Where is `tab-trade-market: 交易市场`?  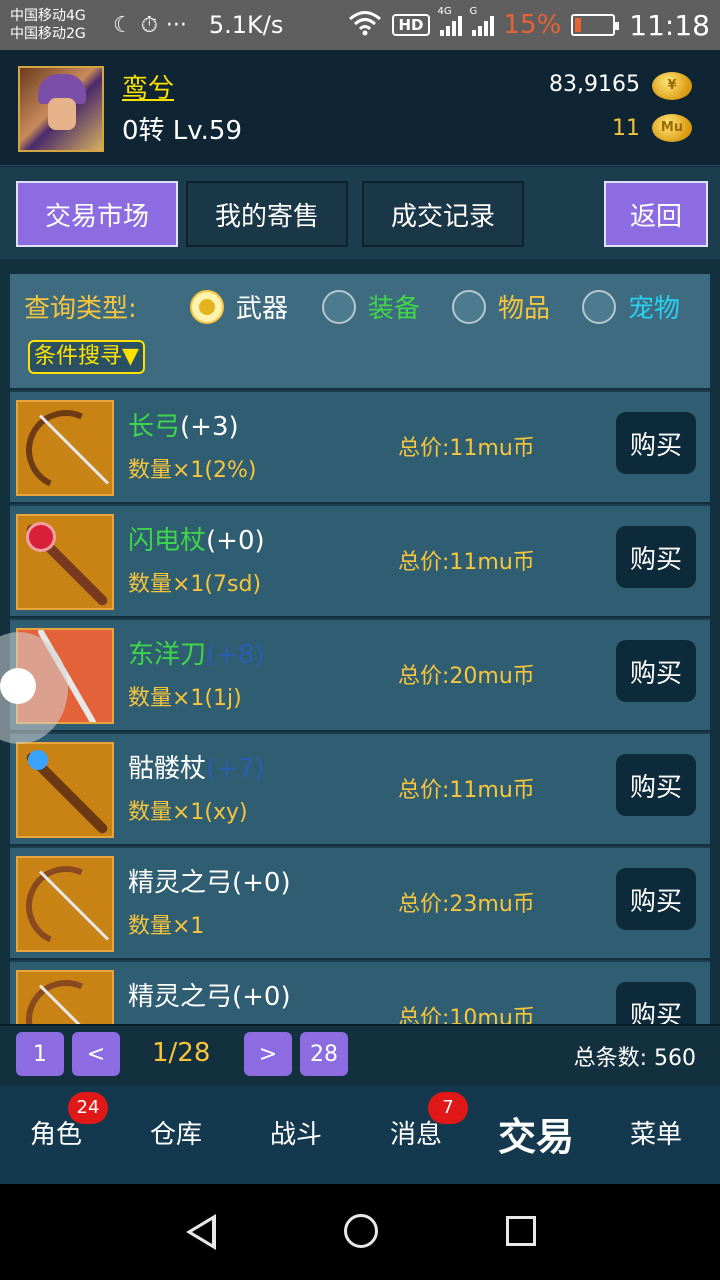
tab-trade-market: 交易市场 is located at coordinates (97, 214).